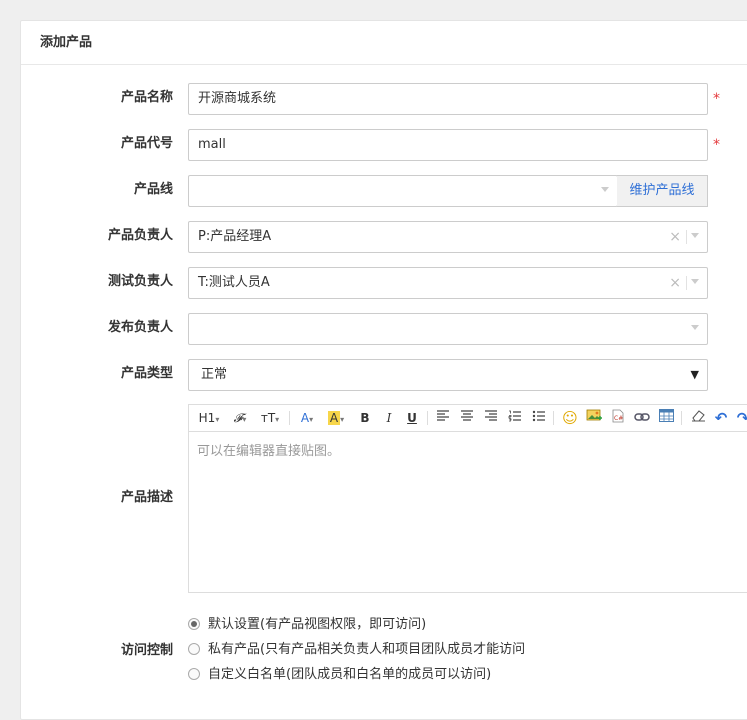 The height and width of the screenshot is (720, 747). What do you see at coordinates (214, 374) in the screenshot?
I see `product-type-value: 正常` at bounding box center [214, 374].